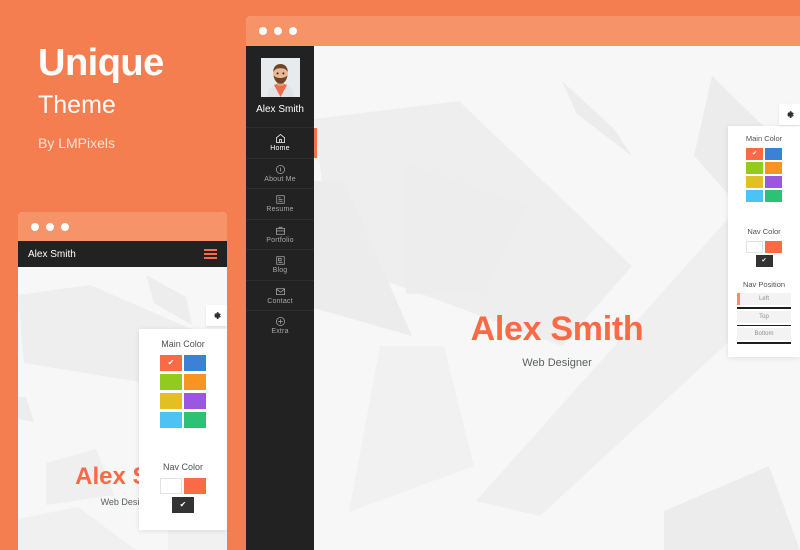 The height and width of the screenshot is (550, 800). I want to click on sidebar-item-extra: Extra, so click(280, 325).